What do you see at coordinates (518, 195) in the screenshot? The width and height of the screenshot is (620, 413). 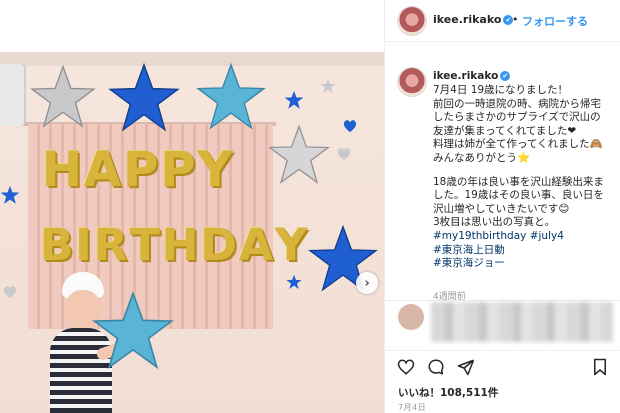 I see `caption-line: した。19歳はその良い事、良い日を` at bounding box center [518, 195].